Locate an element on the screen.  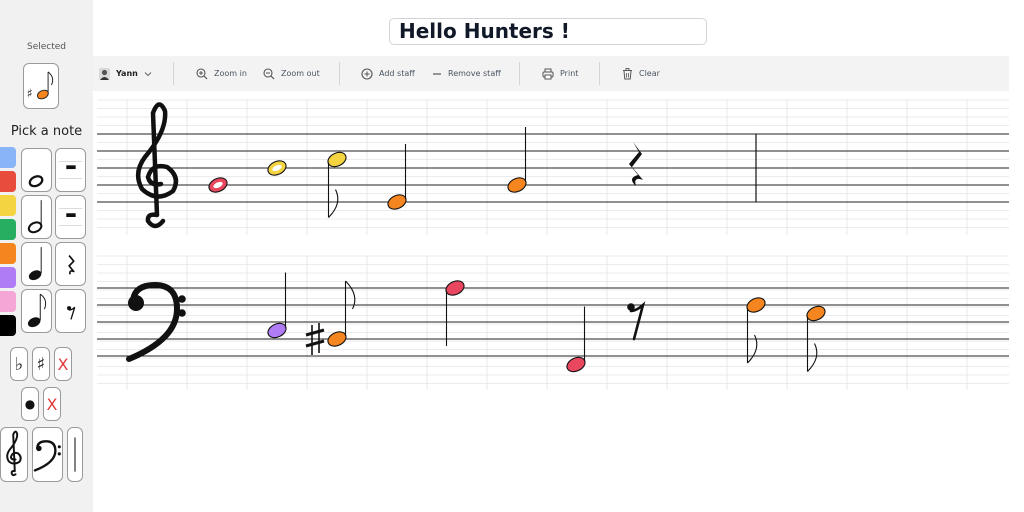
remove-dot-icon: X is located at coordinates (52, 404).